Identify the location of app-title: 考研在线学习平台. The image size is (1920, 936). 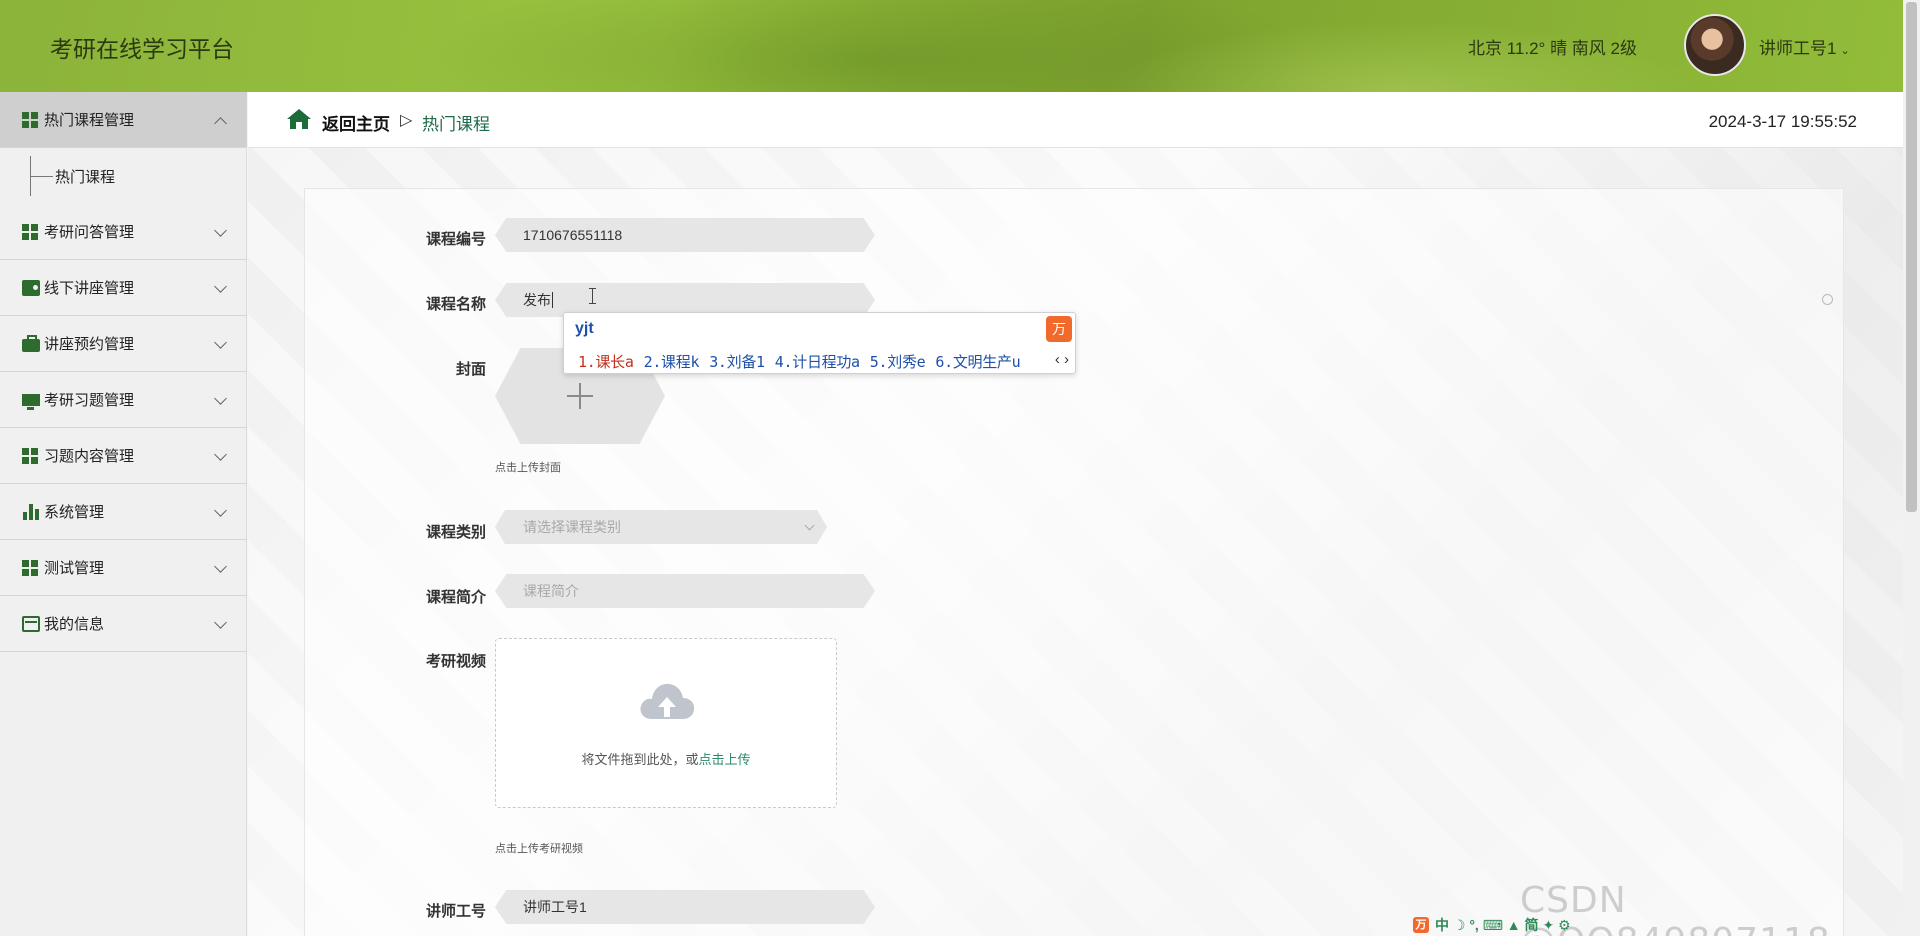
(142, 49).